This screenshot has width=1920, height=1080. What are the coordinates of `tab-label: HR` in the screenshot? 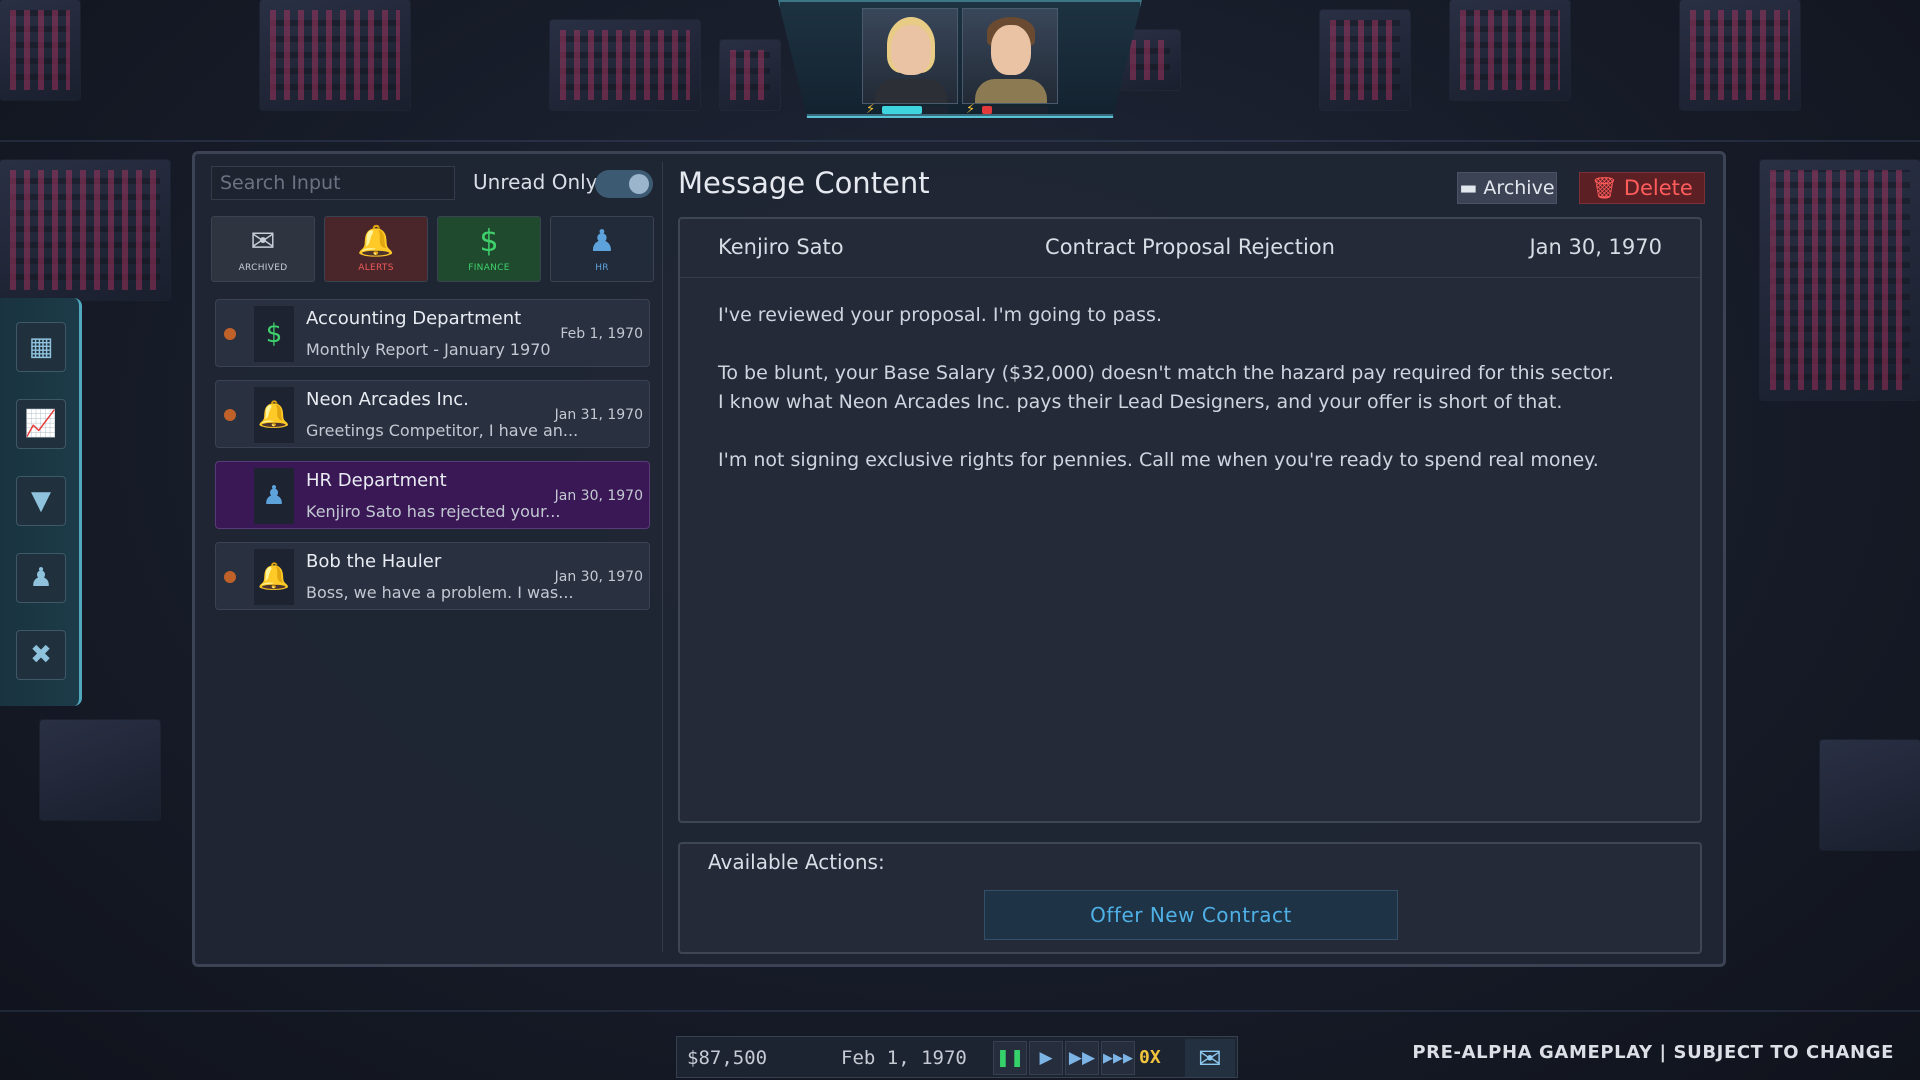 It's located at (602, 268).